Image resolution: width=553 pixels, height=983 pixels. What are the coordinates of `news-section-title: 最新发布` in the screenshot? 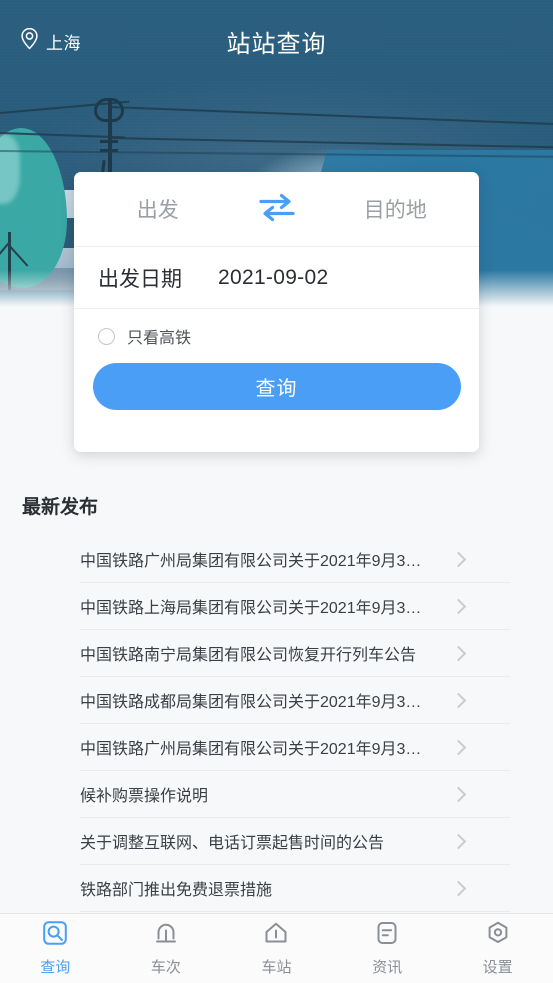 It's located at (60, 507).